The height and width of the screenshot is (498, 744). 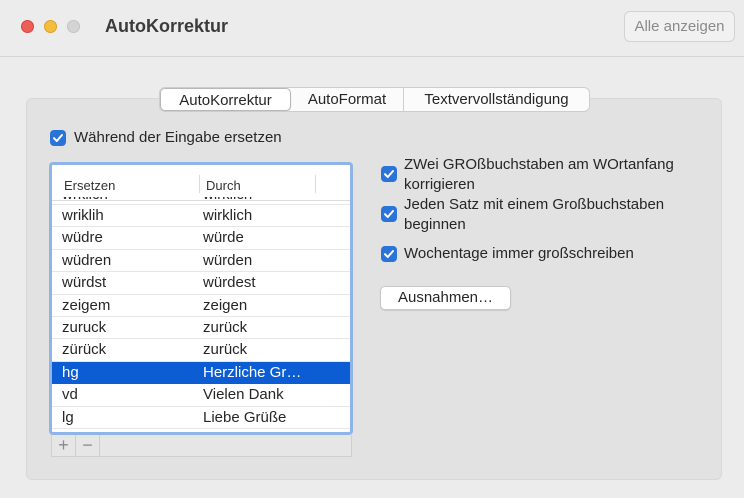 I want to click on zoom-window-button, so click(x=73, y=26).